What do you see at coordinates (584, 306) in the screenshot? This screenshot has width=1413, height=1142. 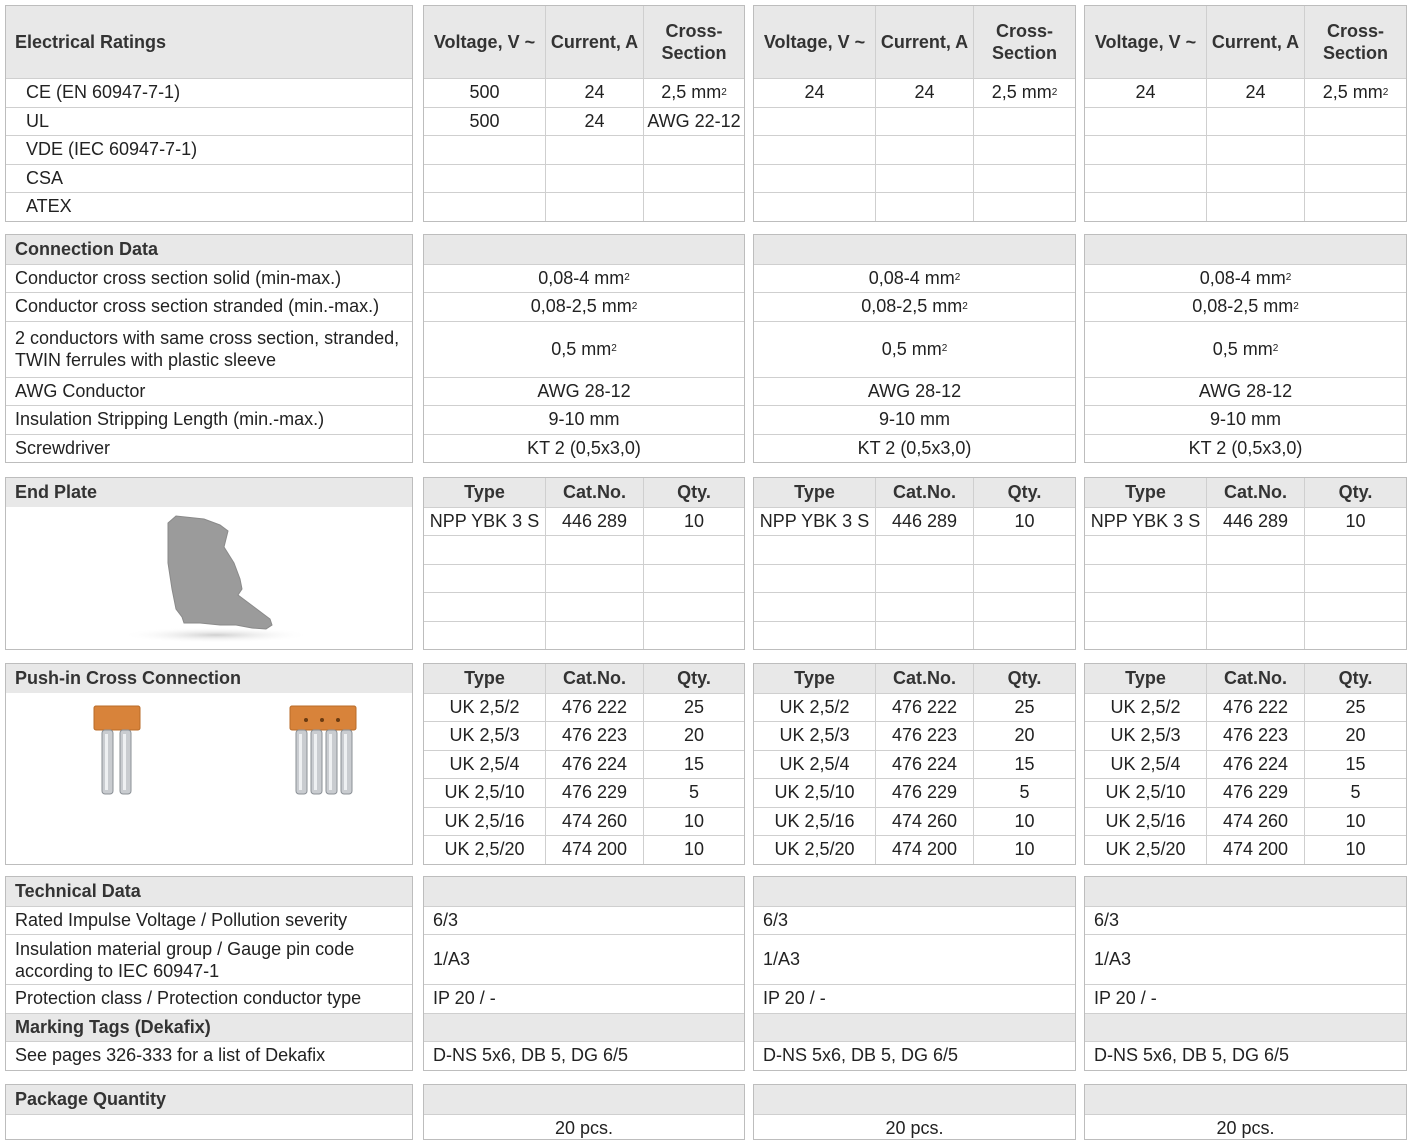 I see `connection-value-row: 0,08-2,5 mm2` at bounding box center [584, 306].